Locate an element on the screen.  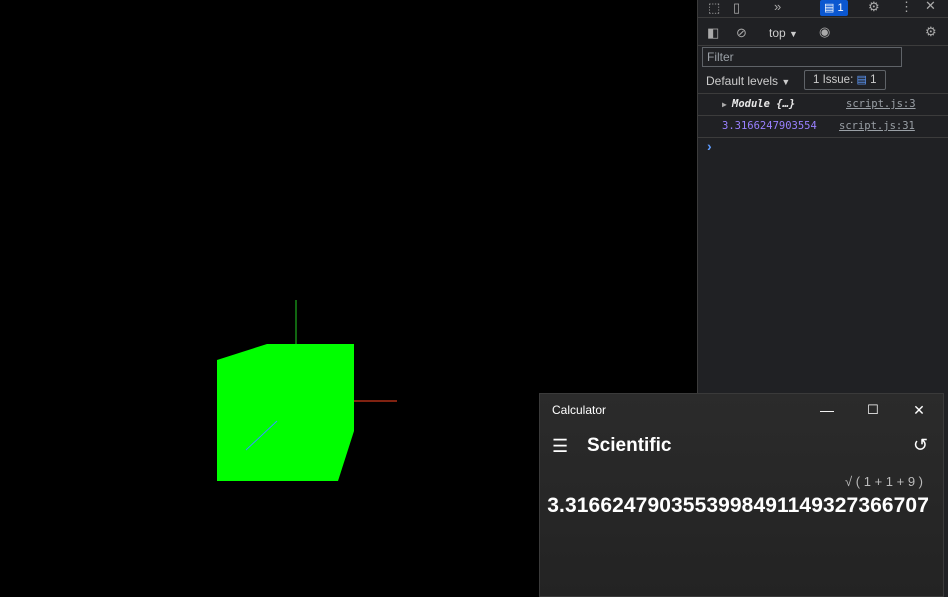
inspect-element-icon: ⬚ is located at coordinates (714, 8).